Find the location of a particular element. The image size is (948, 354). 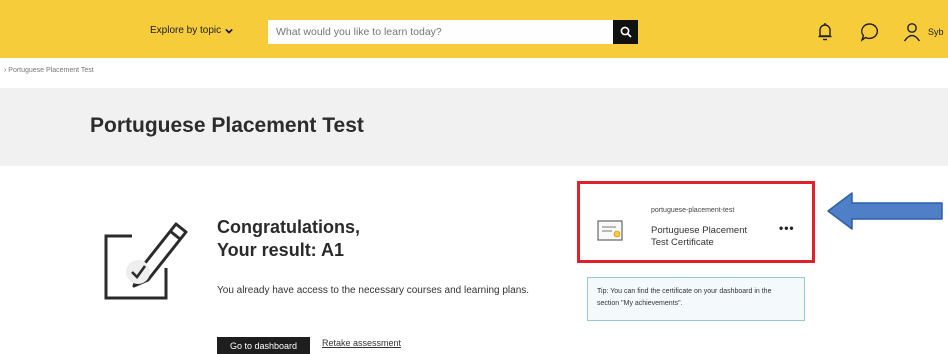

account-button is located at coordinates (912, 32).